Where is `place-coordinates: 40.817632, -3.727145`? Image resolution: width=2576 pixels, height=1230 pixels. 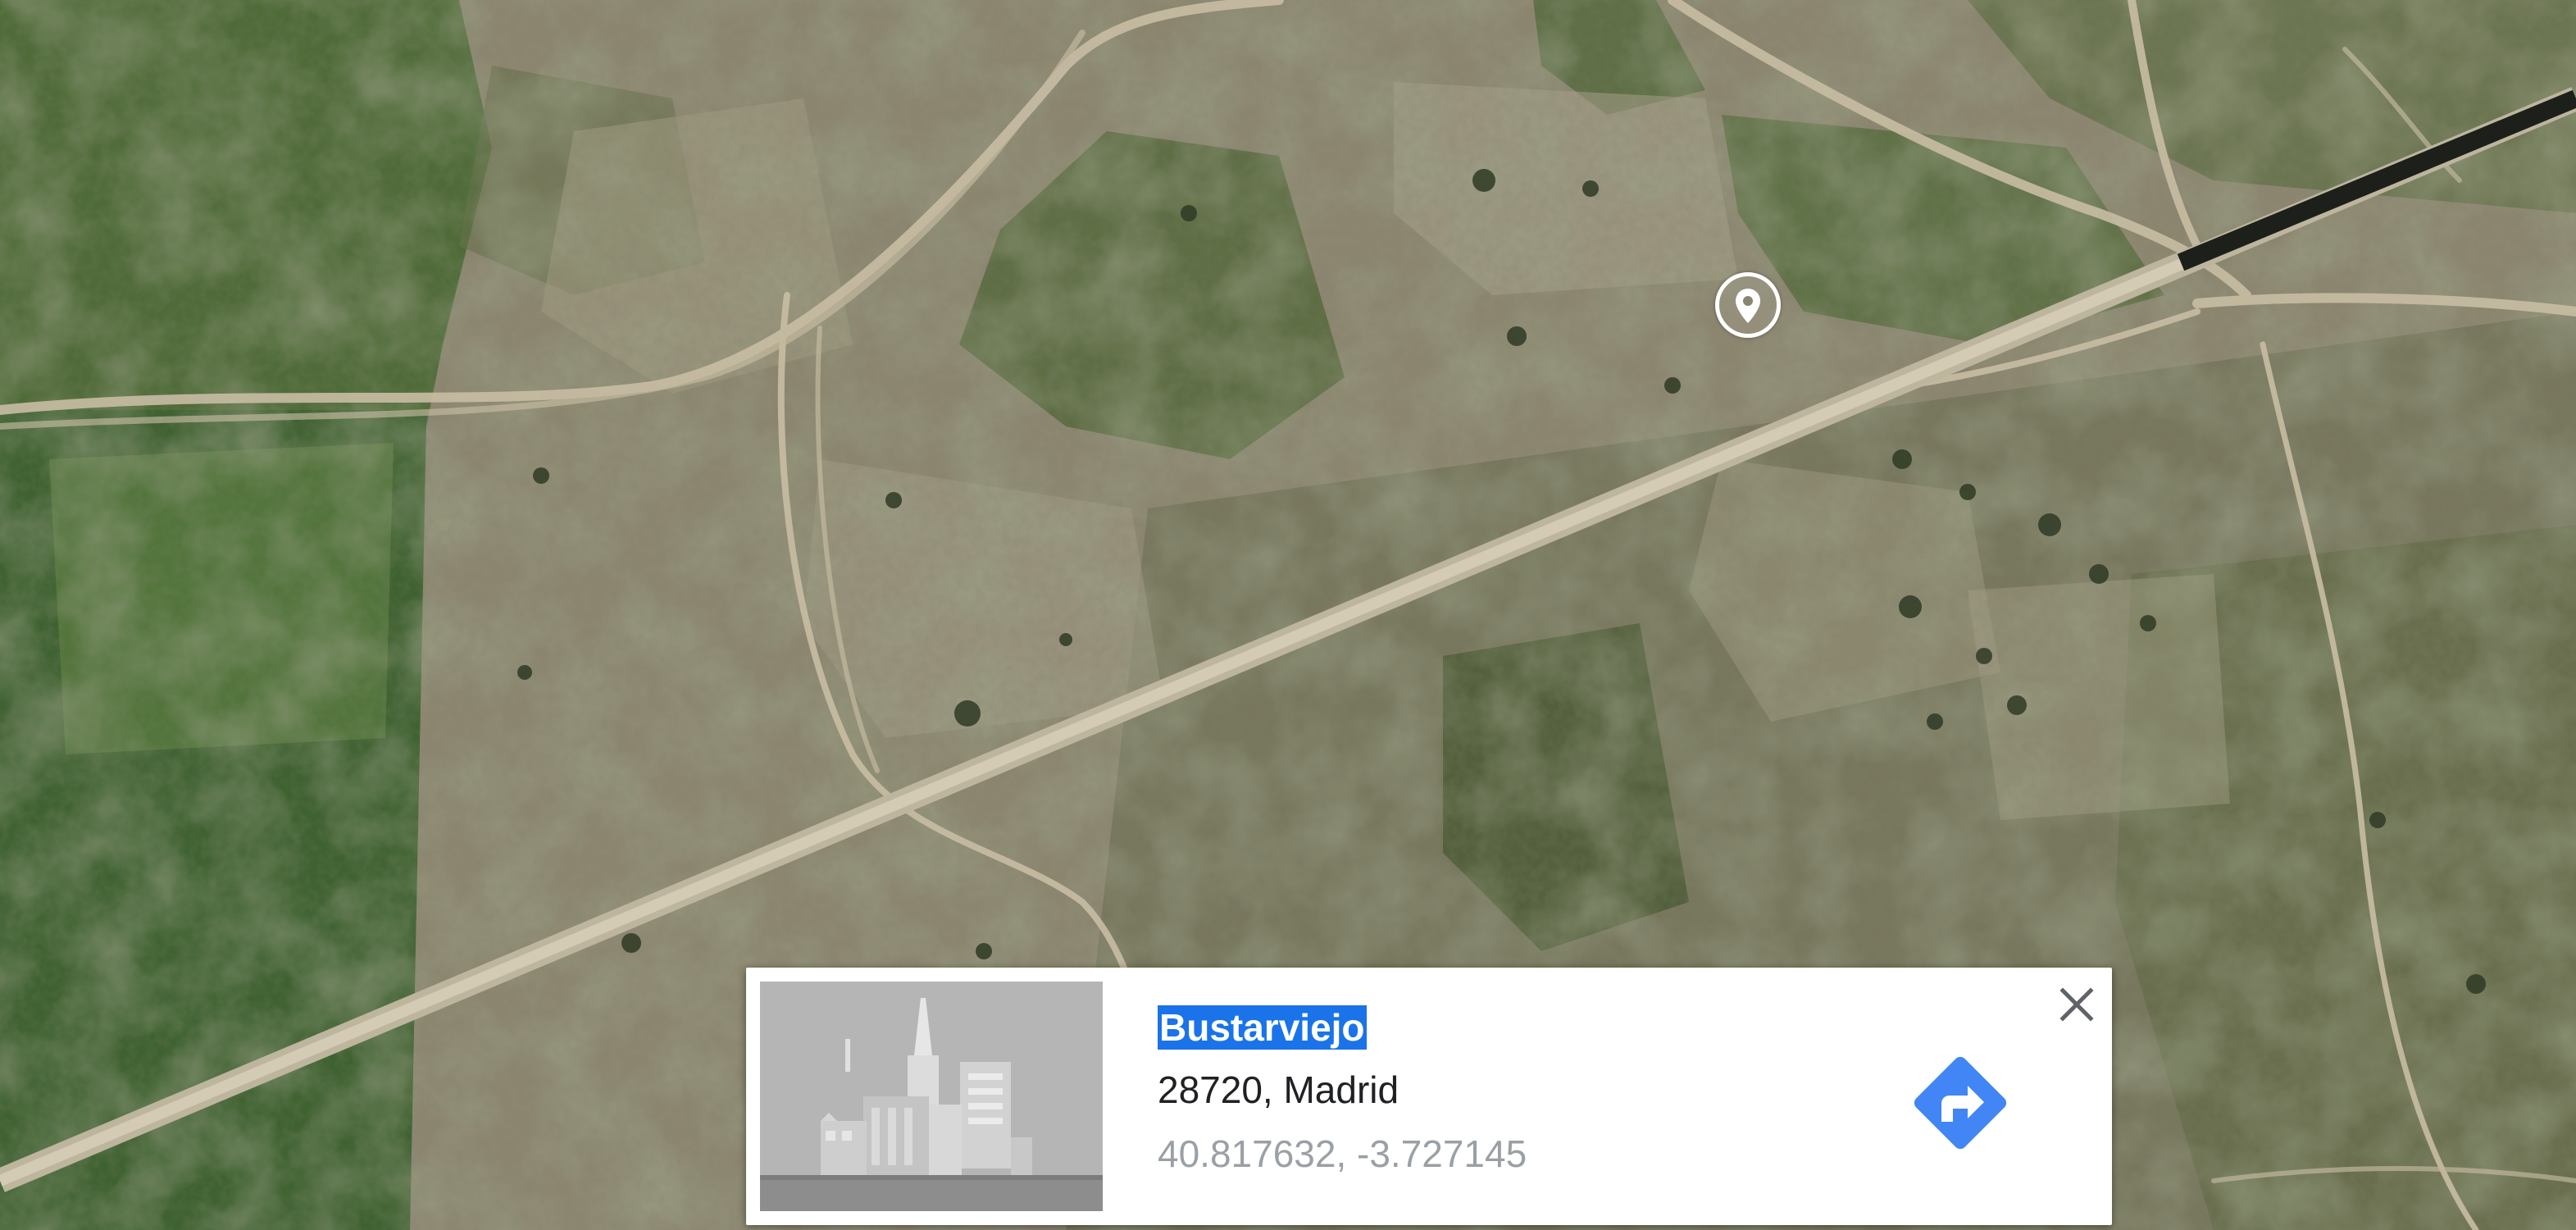
place-coordinates: 40.817632, -3.727145 is located at coordinates (1342, 1153).